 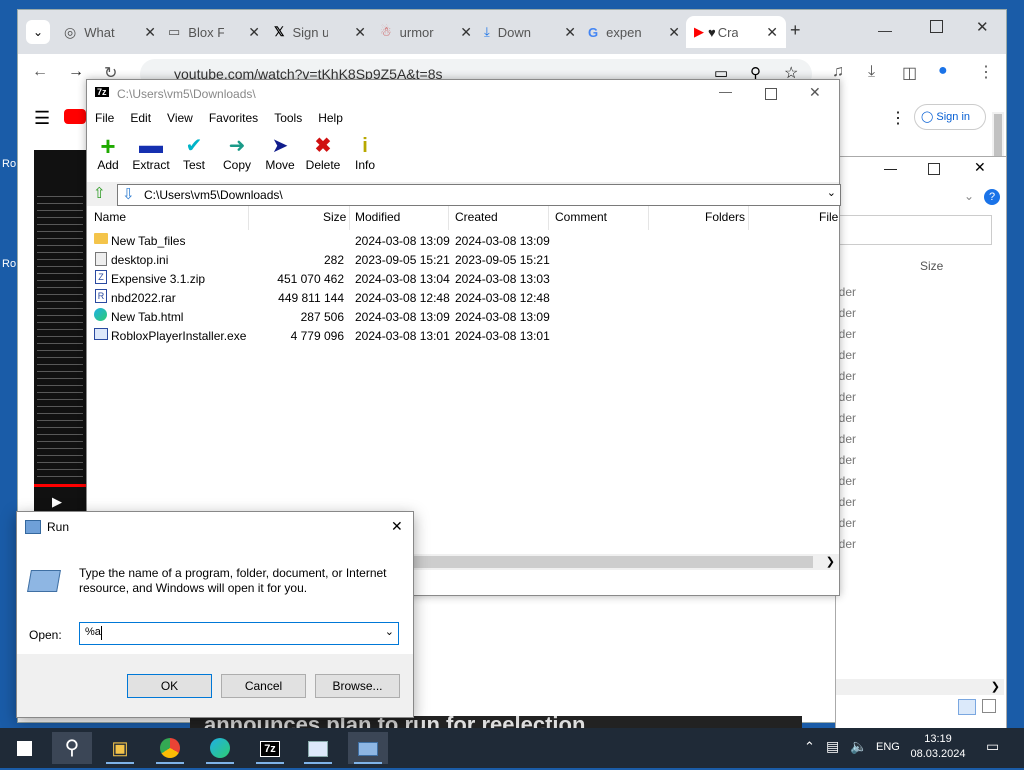 I want to click on tab-0: ◎ What ✕, so click(x=114, y=32).